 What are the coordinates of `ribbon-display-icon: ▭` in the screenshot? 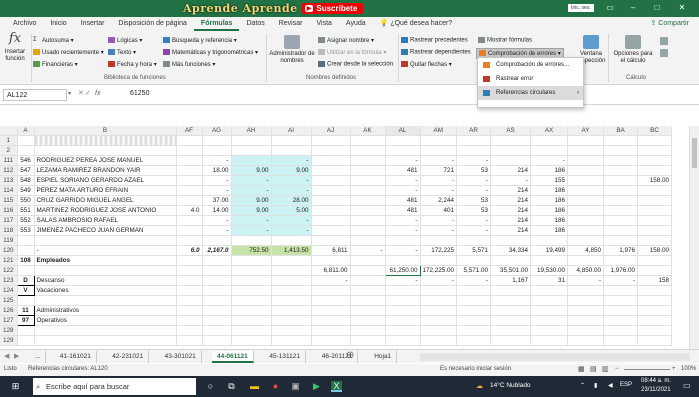 It's located at (610, 7).